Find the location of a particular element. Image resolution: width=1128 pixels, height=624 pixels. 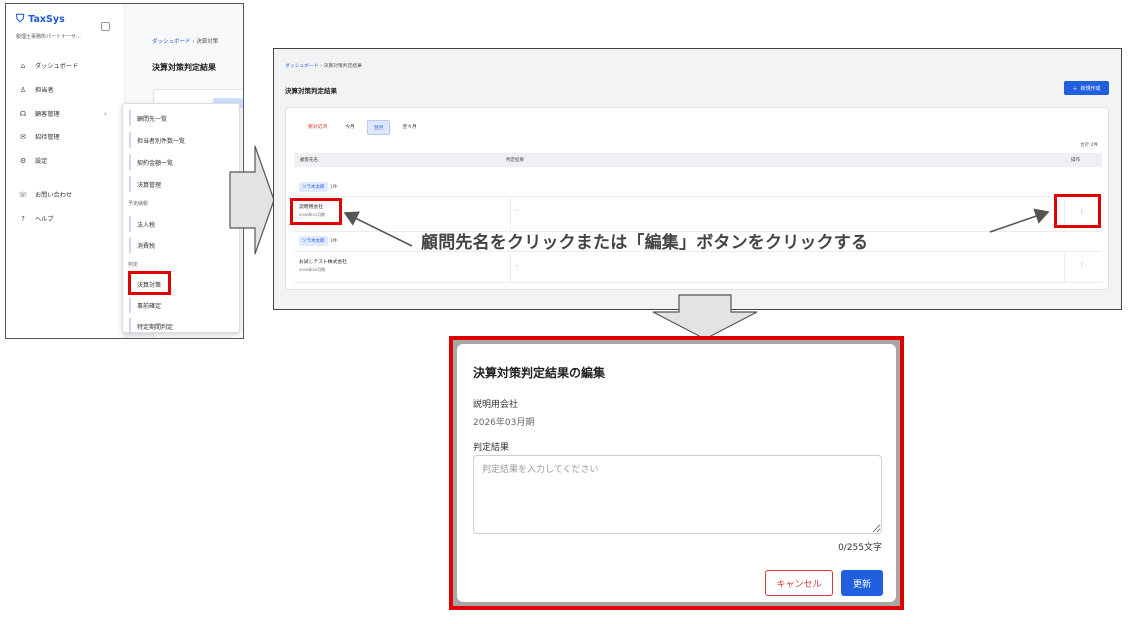

company-name: 説明用会社 is located at coordinates (496, 405).